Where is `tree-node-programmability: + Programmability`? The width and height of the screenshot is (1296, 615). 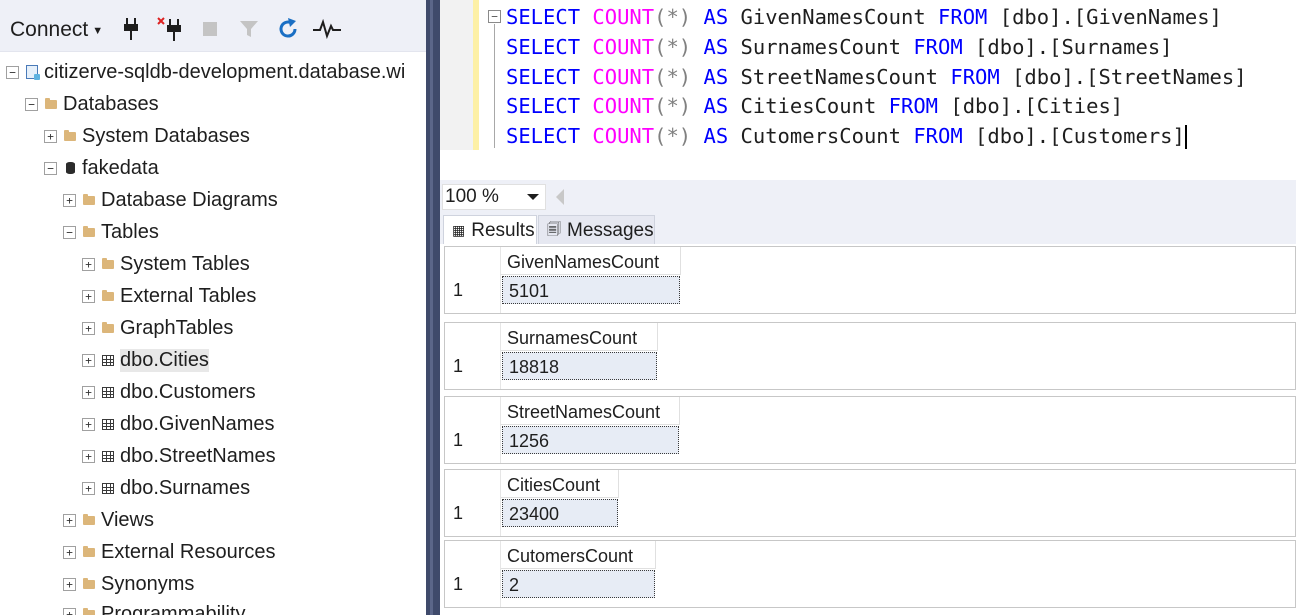 tree-node-programmability: + Programmability is located at coordinates (154, 607).